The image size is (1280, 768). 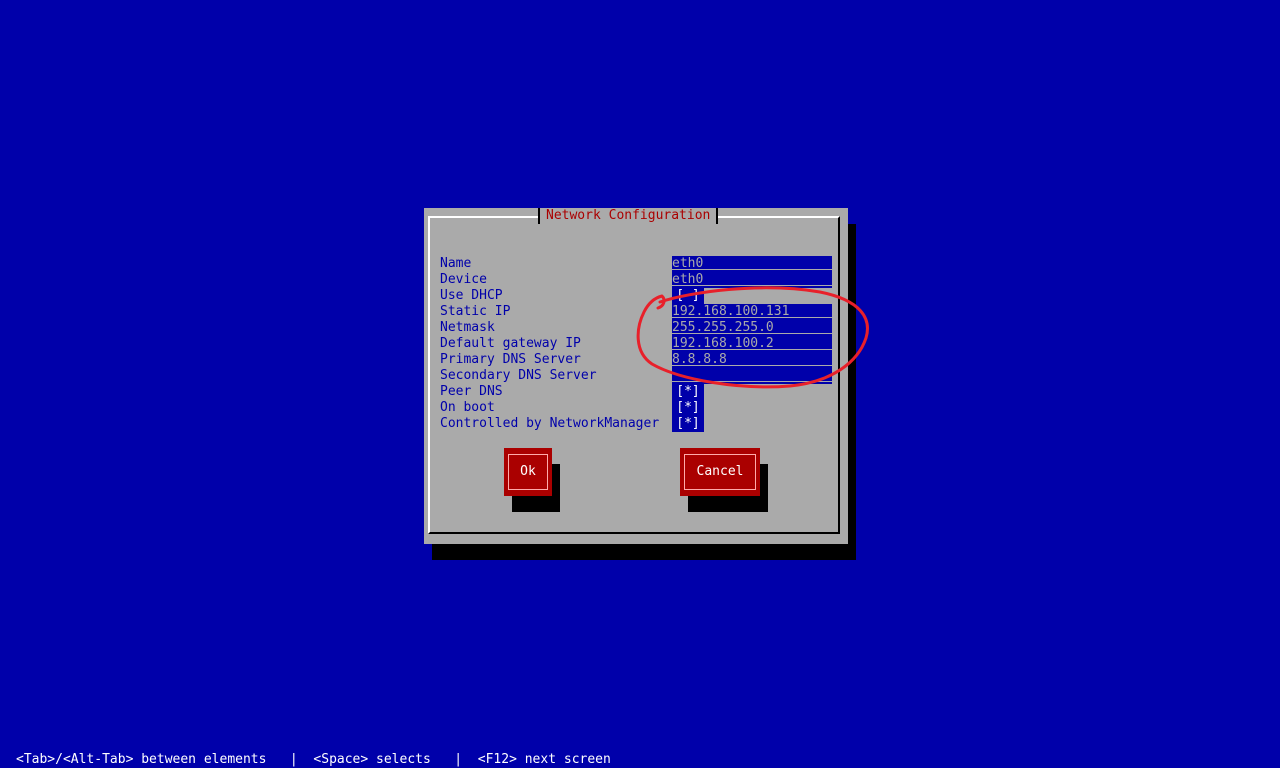 I want to click on netmask-input: 255.255.255.0, so click(x=752, y=328).